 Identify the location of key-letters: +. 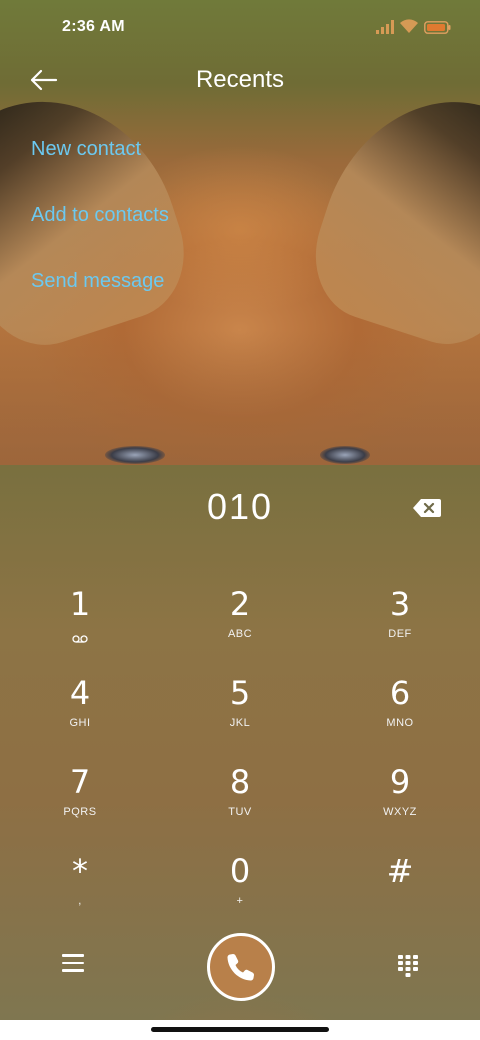
(240, 901).